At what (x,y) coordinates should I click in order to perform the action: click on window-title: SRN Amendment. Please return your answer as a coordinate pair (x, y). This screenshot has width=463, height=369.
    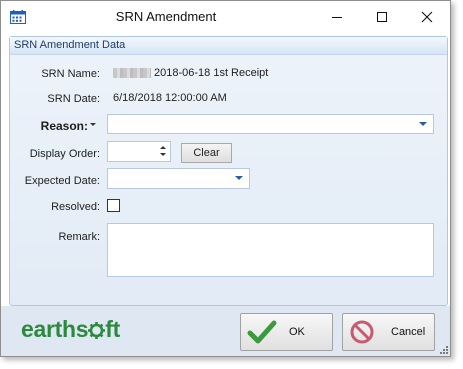
    Looking at the image, I should click on (166, 16).